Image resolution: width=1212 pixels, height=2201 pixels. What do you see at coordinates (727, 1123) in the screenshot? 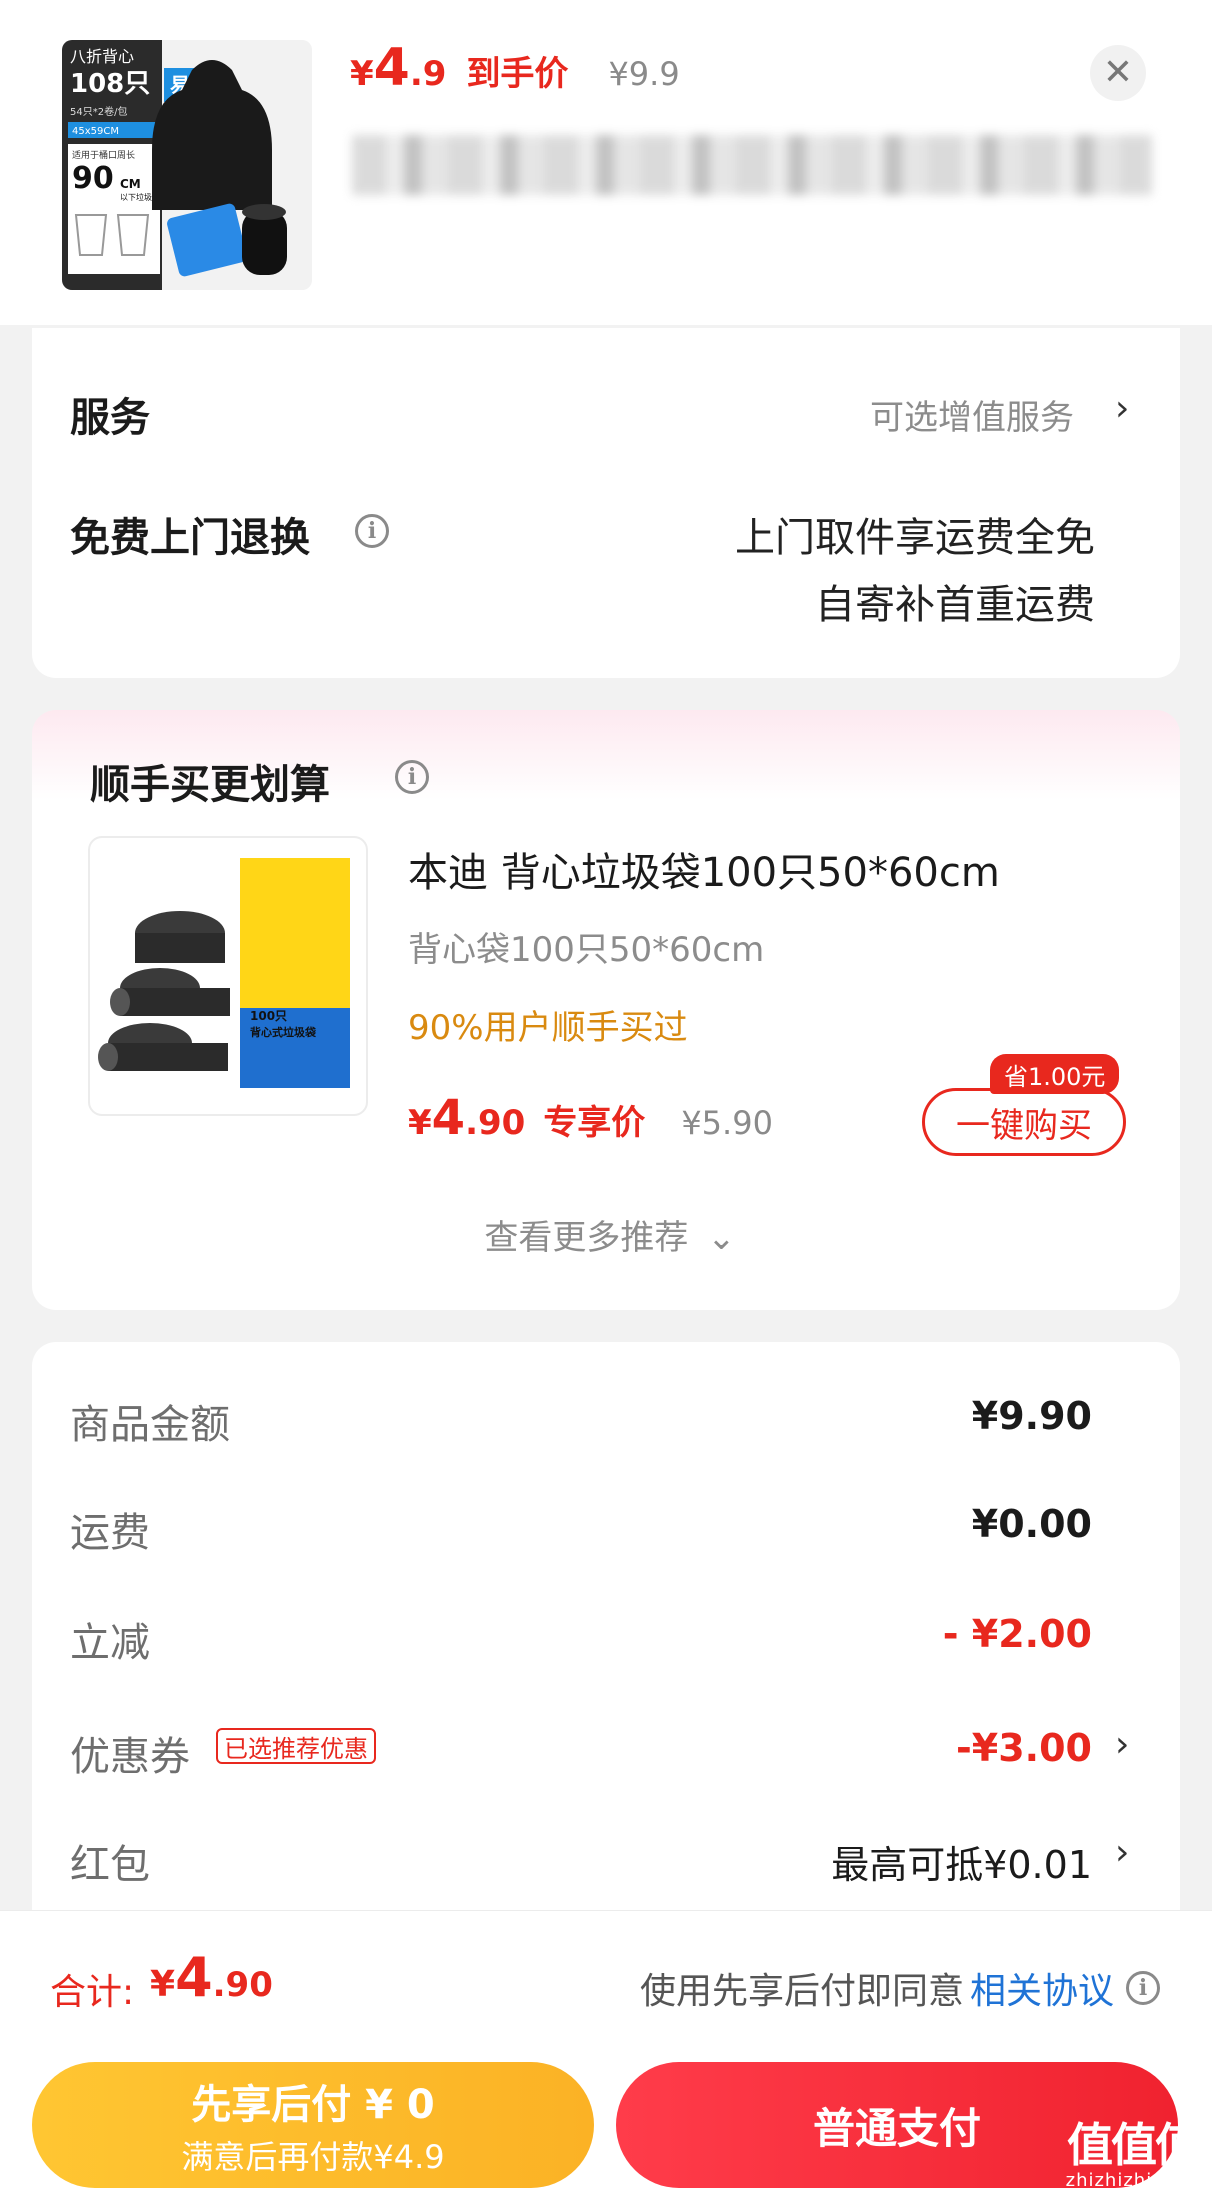
I see `recommend-original-price: ¥5.90` at bounding box center [727, 1123].